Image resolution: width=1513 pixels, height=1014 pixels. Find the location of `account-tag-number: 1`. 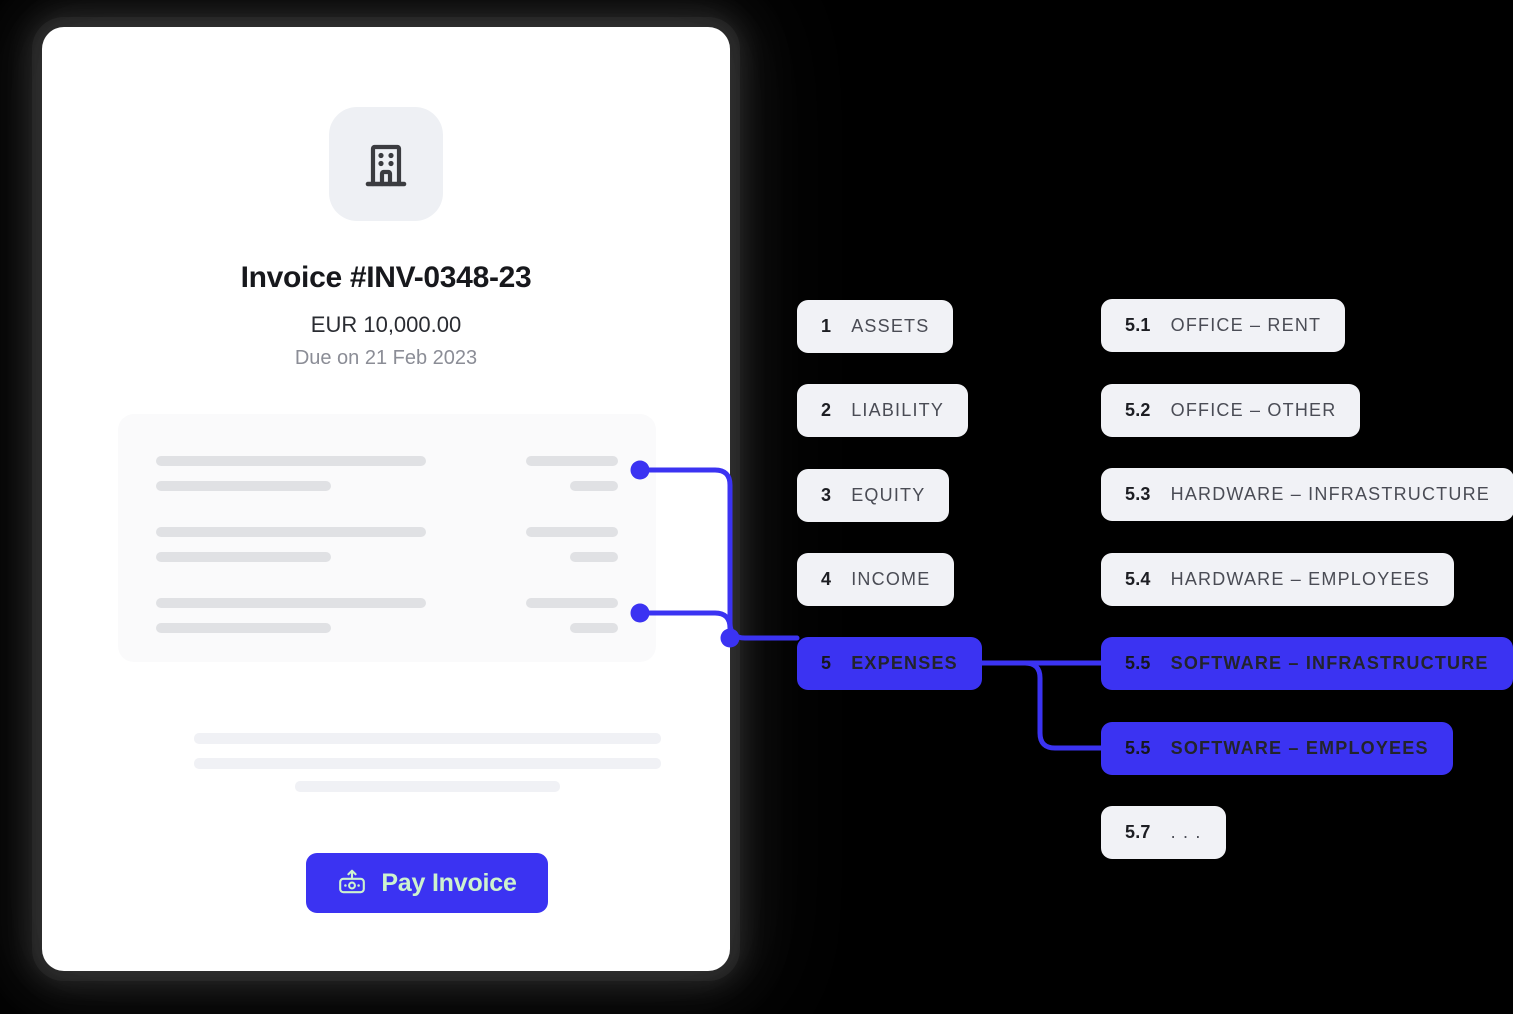

account-tag-number: 1 is located at coordinates (826, 326).